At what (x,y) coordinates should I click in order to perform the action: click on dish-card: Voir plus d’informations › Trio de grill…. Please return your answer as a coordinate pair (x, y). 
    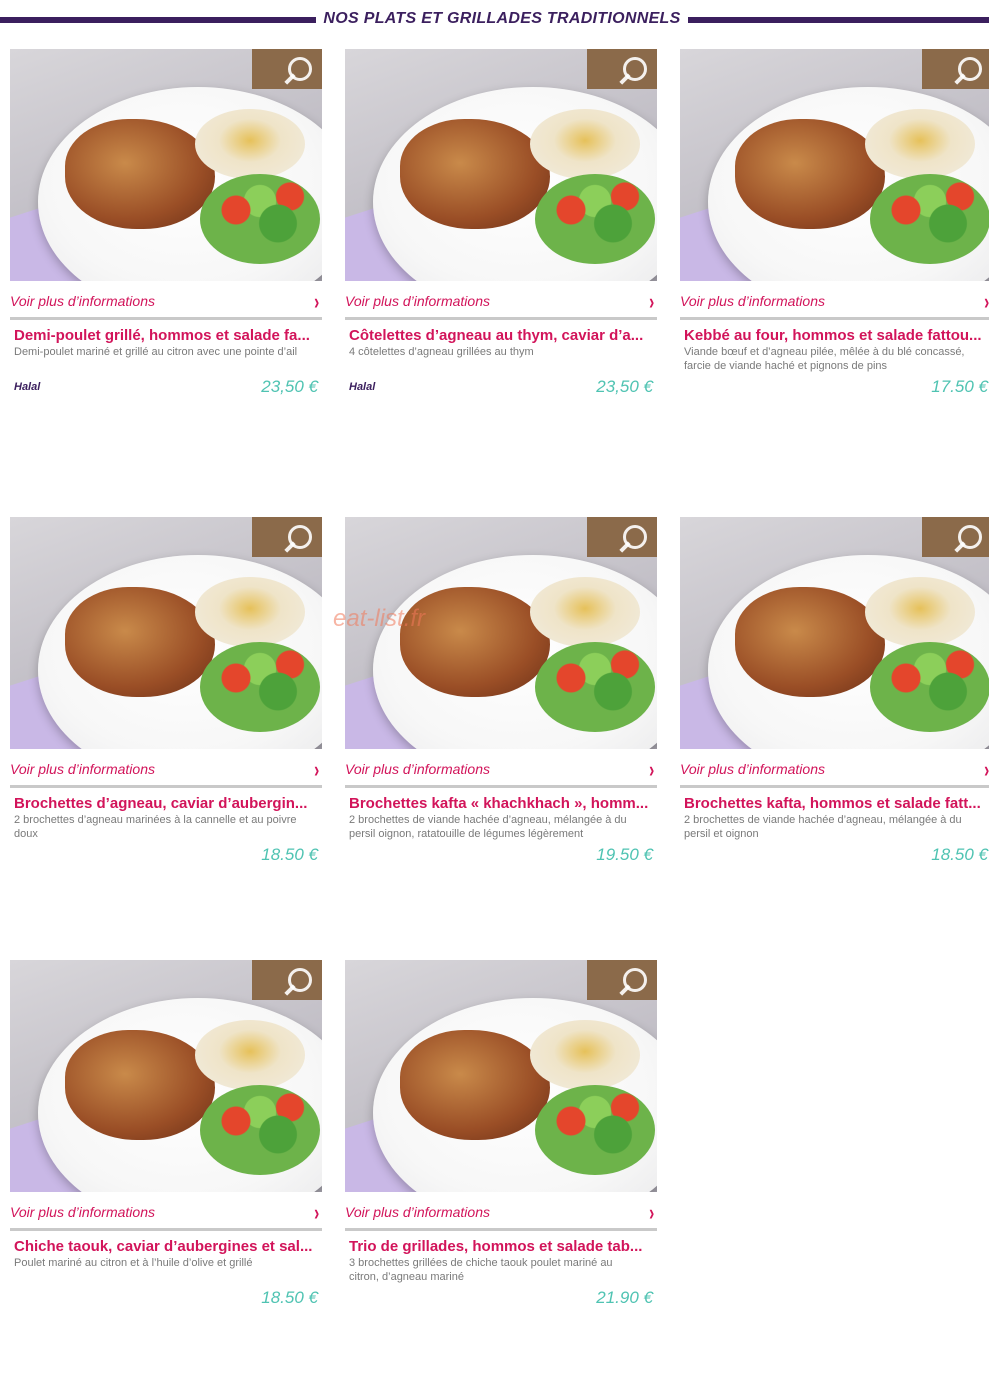
    Looking at the image, I should click on (502, 1150).